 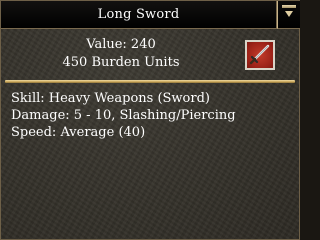 I want to click on stat-damage: Damage: 5 - 10, Slashing/Piercing, so click(x=123, y=115).